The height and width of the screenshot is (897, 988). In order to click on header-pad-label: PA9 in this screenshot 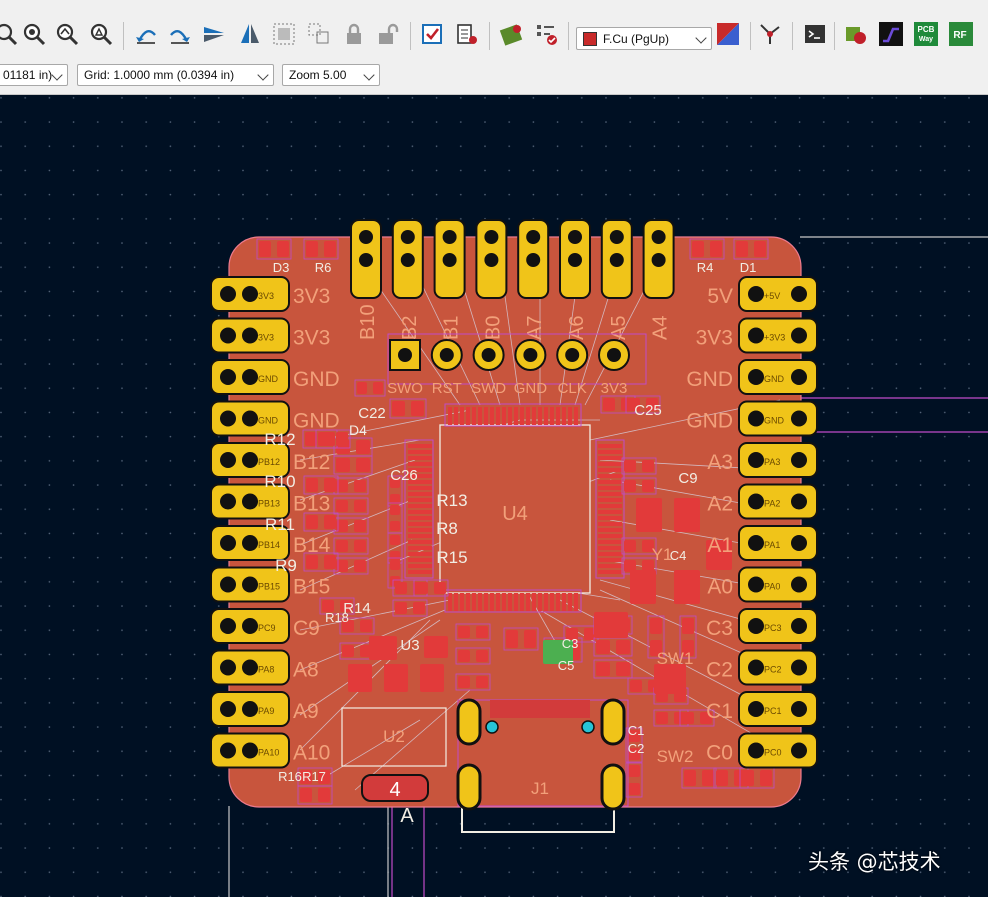, I will do `click(266, 711)`.